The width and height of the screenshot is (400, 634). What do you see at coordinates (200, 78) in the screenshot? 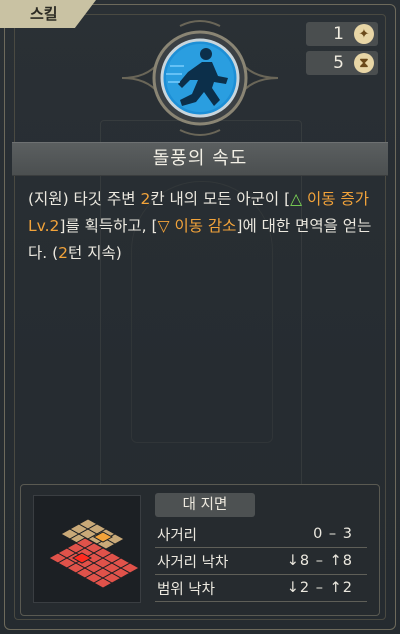
I see `skill-emblem` at bounding box center [200, 78].